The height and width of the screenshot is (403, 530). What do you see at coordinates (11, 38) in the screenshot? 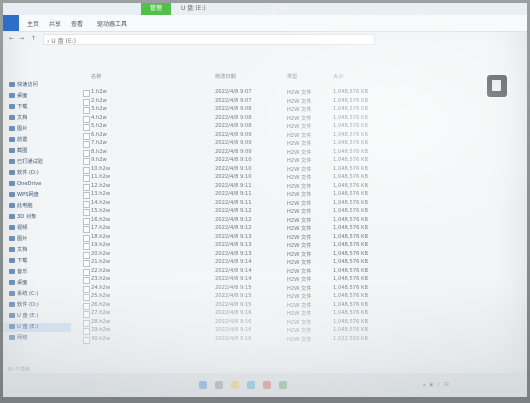
I see `back-arrow-icon: ←` at bounding box center [11, 38].